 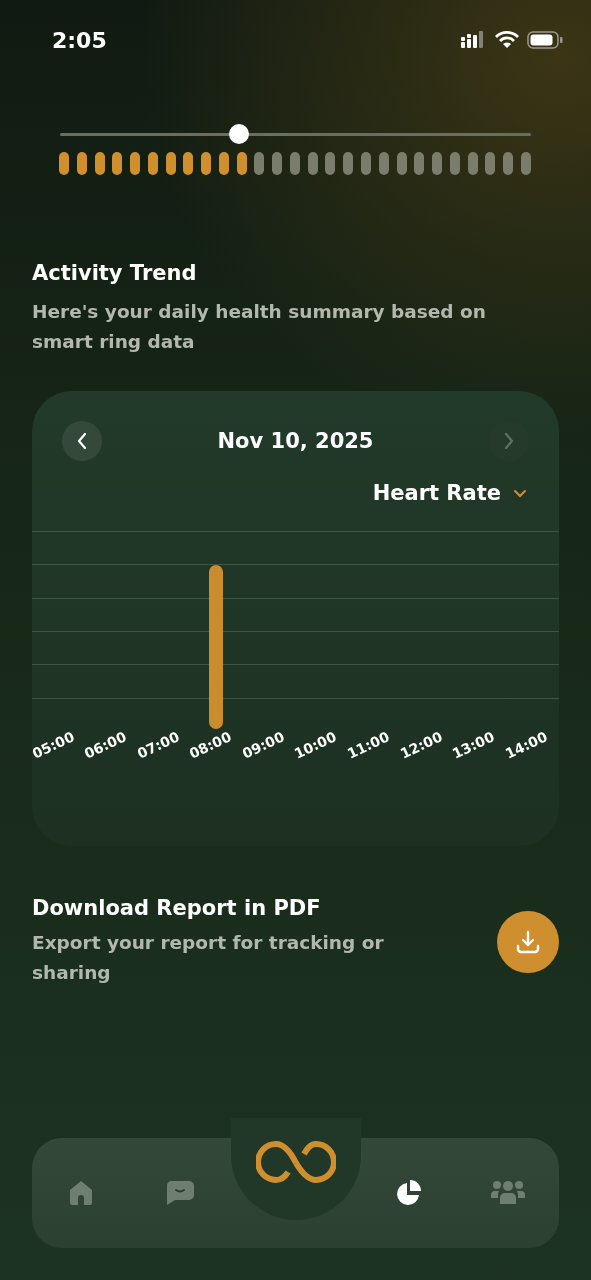 What do you see at coordinates (177, 908) in the screenshot?
I see `section-title: Download Report in PDF` at bounding box center [177, 908].